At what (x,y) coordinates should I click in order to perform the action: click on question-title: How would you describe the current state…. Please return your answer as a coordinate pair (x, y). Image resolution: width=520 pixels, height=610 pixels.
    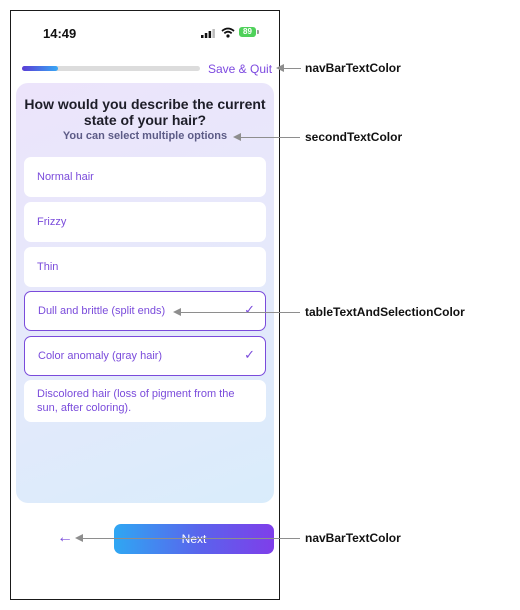
    Looking at the image, I should click on (145, 112).